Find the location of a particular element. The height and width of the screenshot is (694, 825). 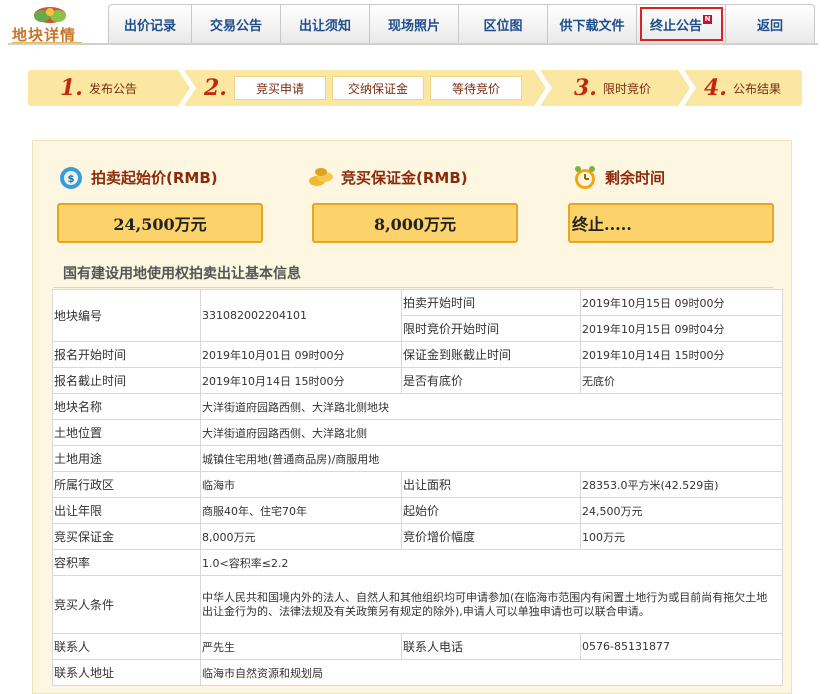

table-key: 竞买保证金 is located at coordinates (126, 536).